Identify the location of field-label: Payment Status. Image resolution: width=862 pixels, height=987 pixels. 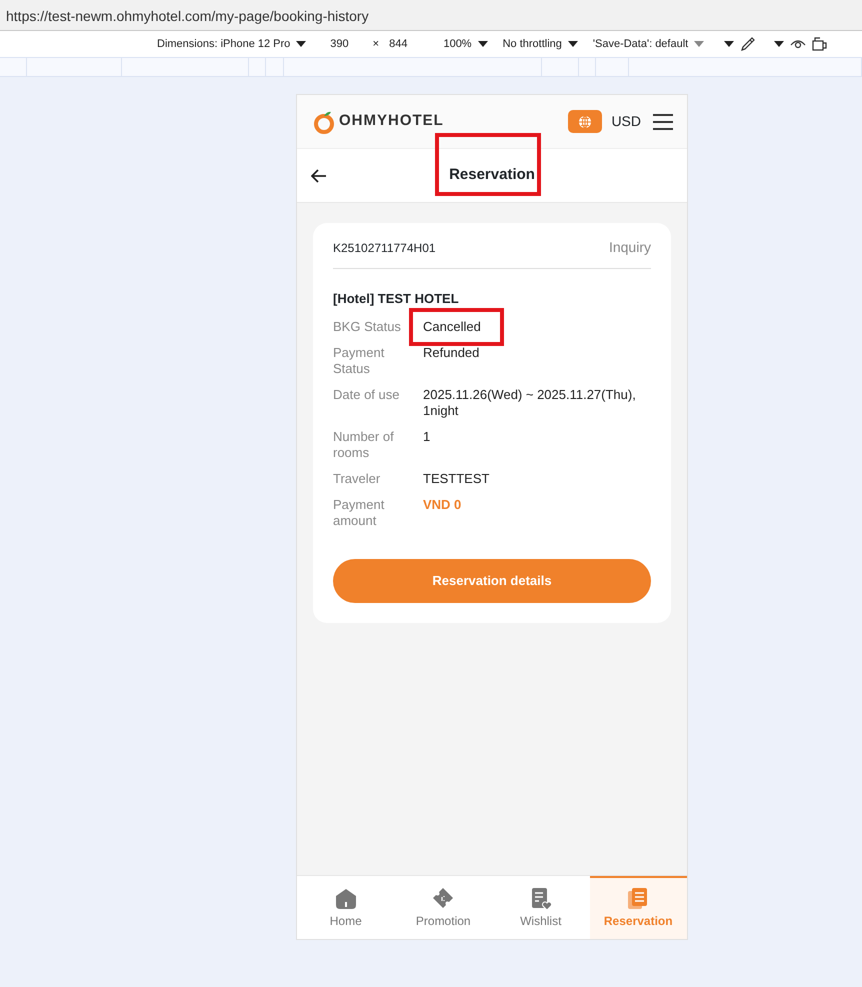
(359, 360).